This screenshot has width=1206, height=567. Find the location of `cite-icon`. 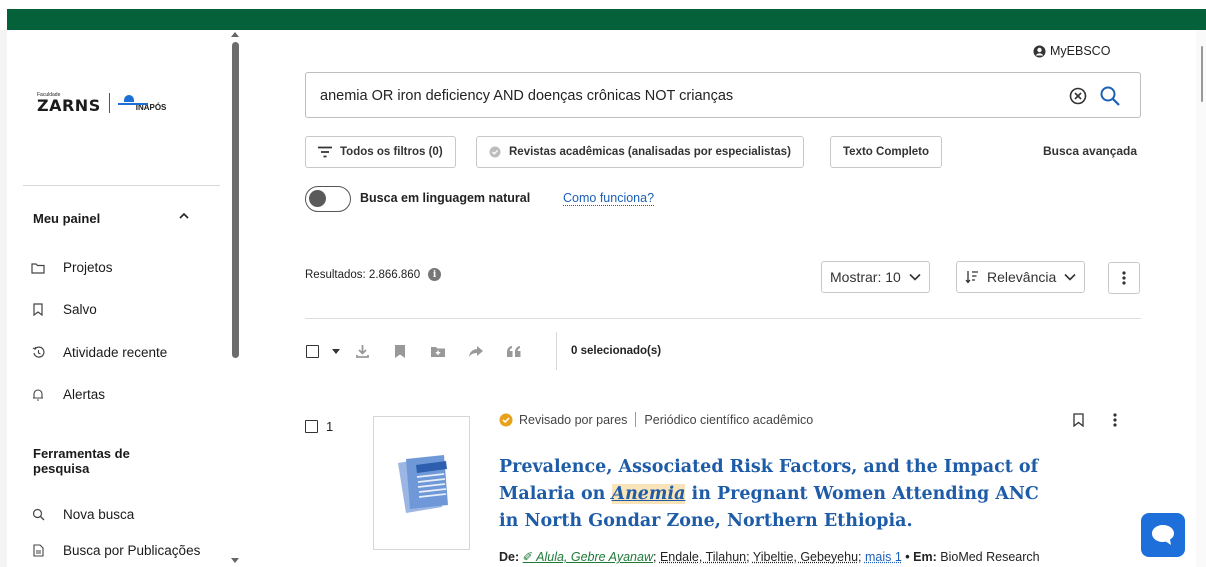

cite-icon is located at coordinates (514, 351).